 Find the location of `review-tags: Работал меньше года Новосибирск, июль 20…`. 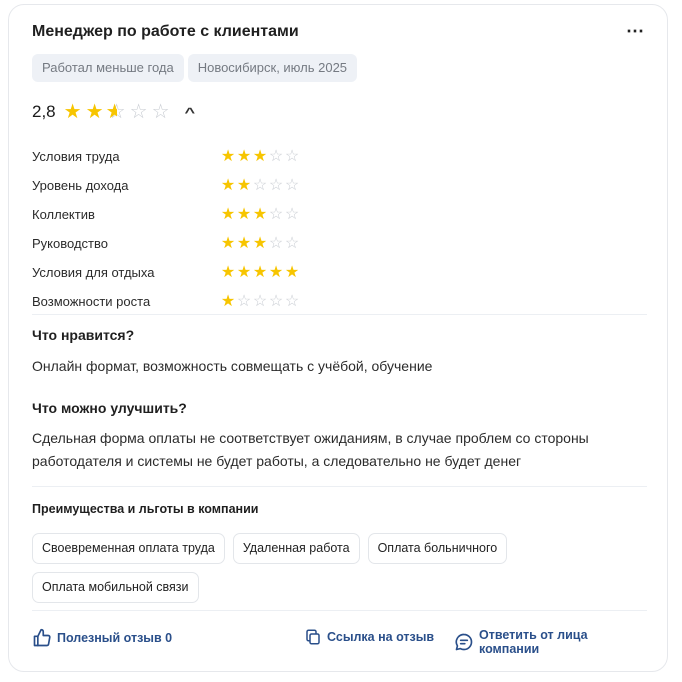

review-tags: Работал меньше года Новосибирск, июль 20… is located at coordinates (195, 68).